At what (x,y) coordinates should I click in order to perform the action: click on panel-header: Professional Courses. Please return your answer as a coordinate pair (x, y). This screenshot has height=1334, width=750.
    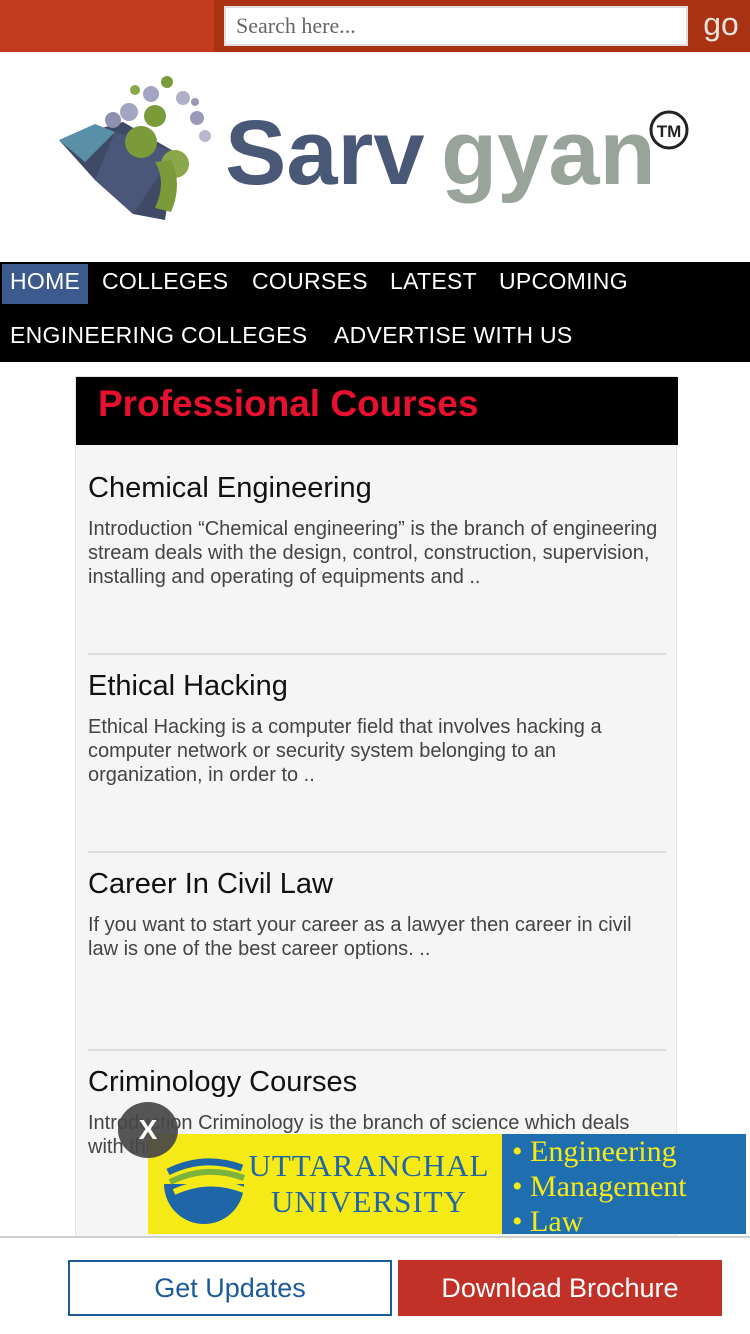
    Looking at the image, I should click on (377, 411).